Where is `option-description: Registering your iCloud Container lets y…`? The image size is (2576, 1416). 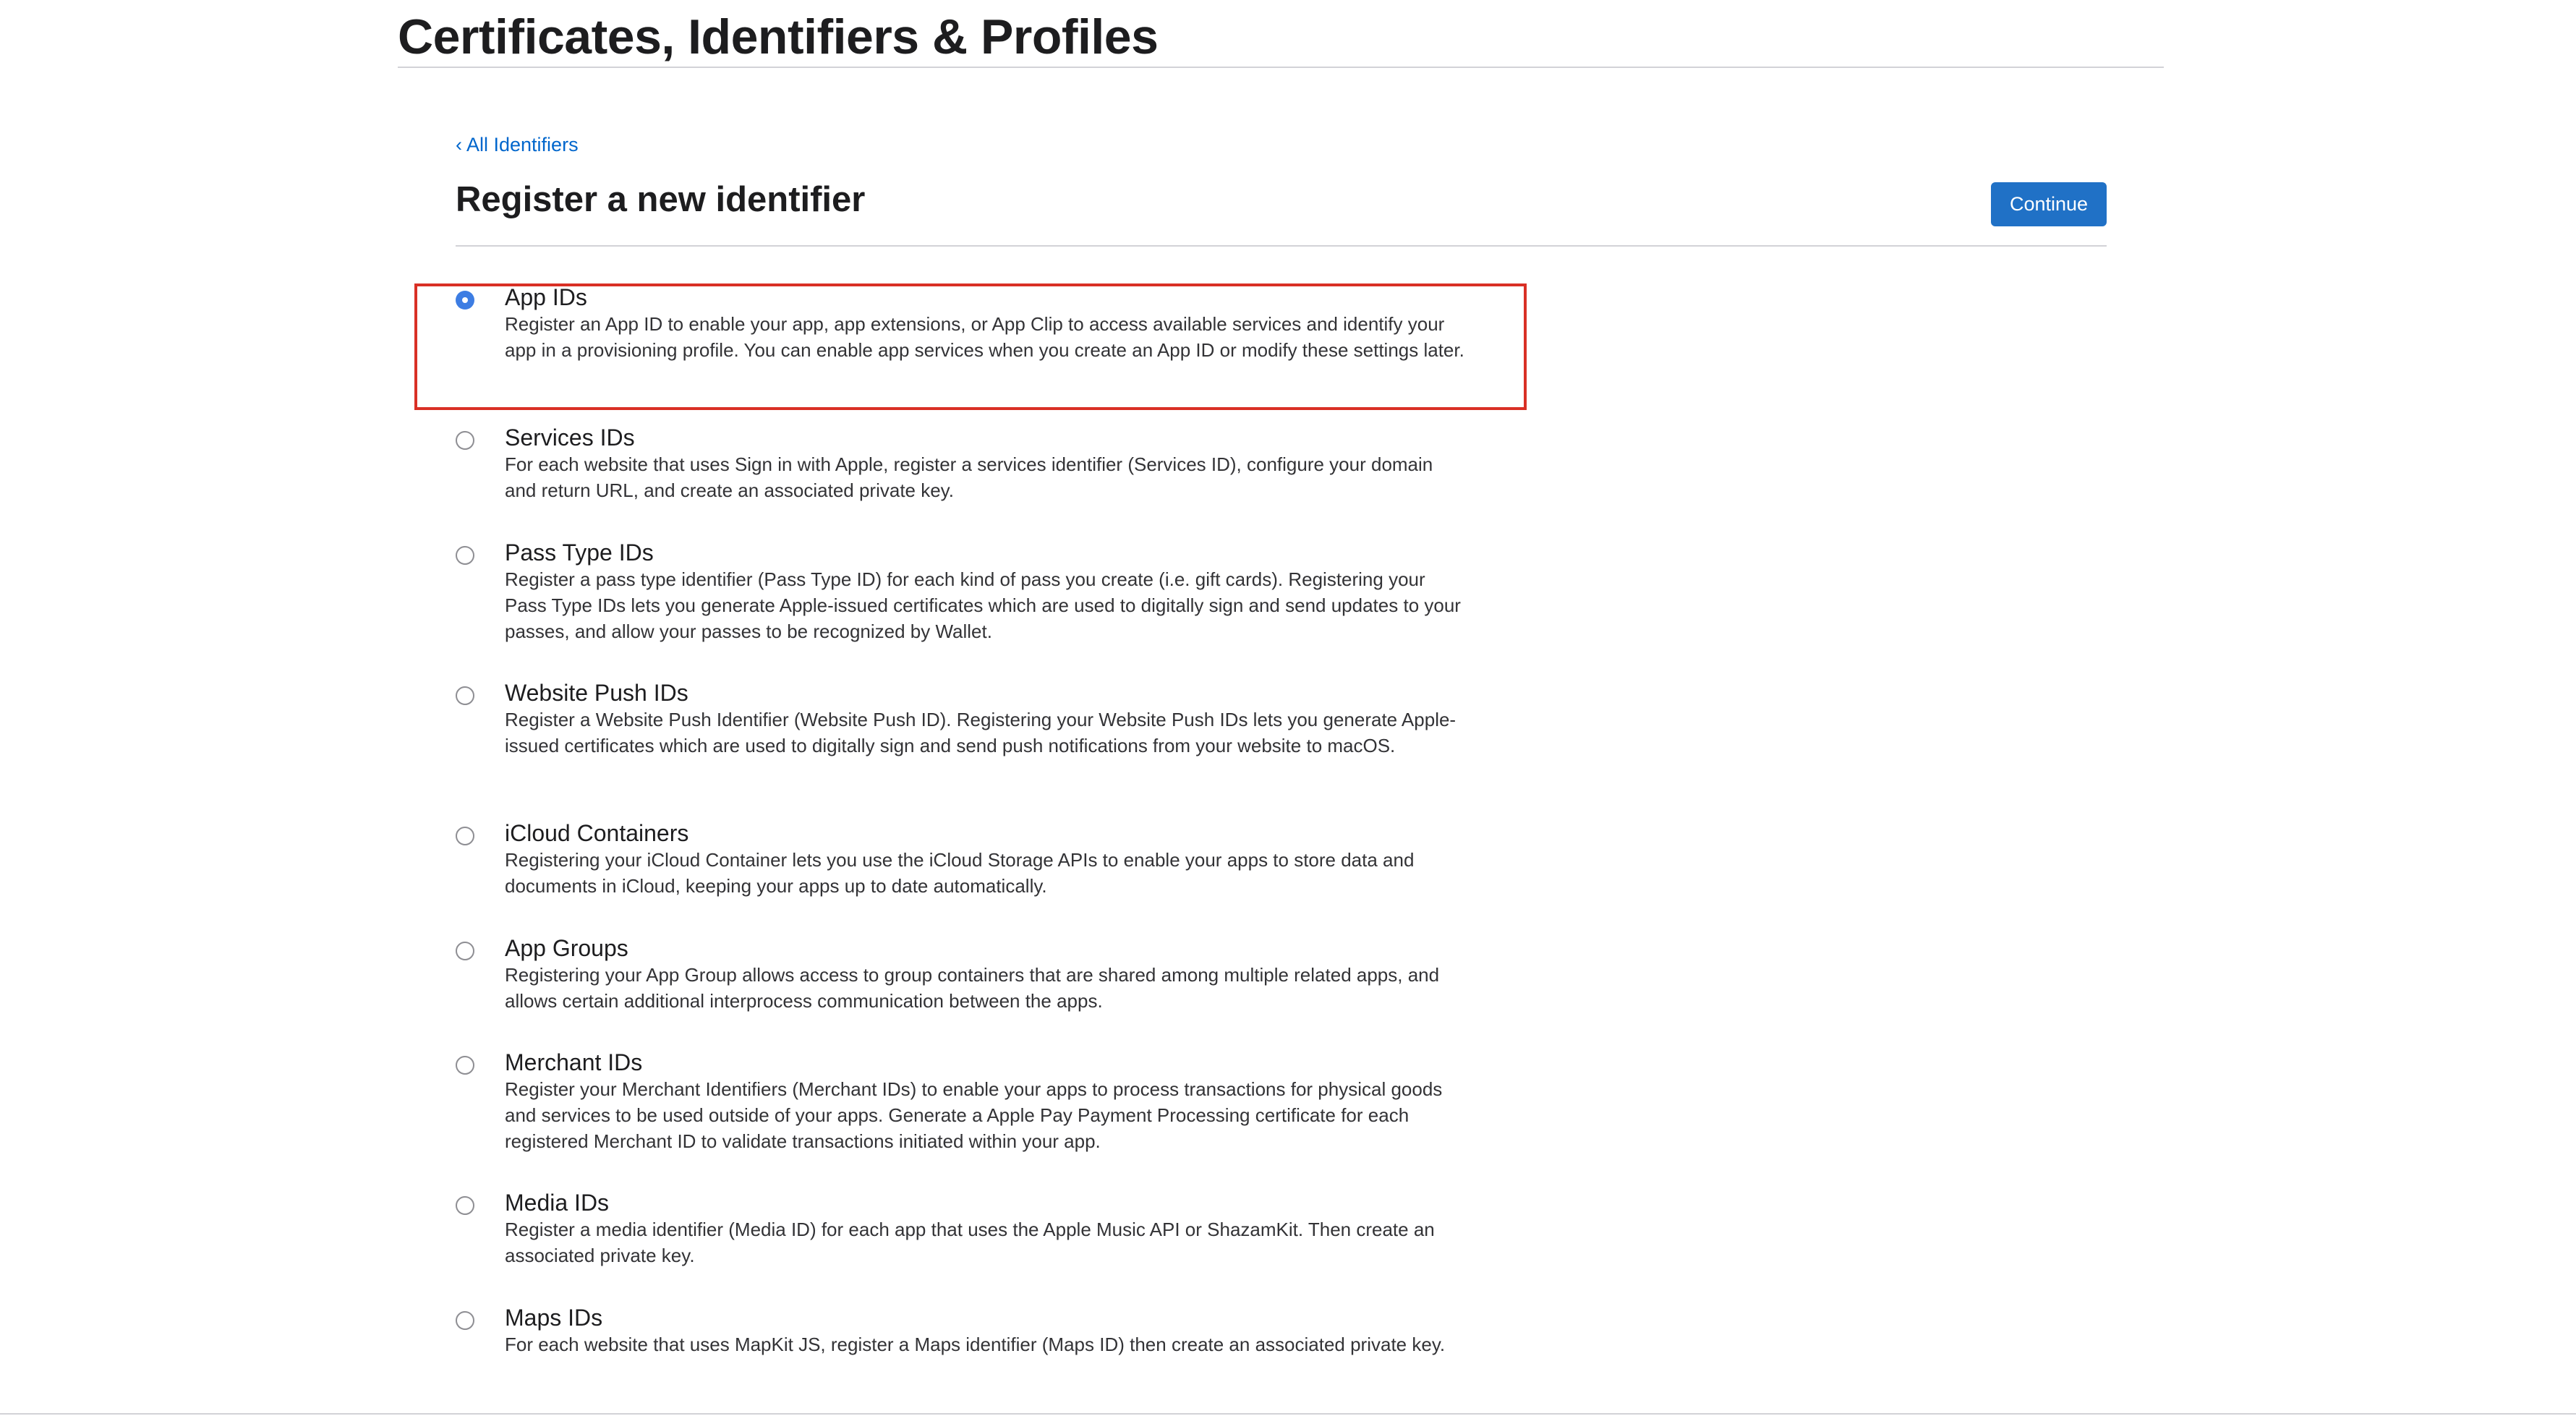 option-description: Registering your iCloud Container lets y… is located at coordinates (960, 873).